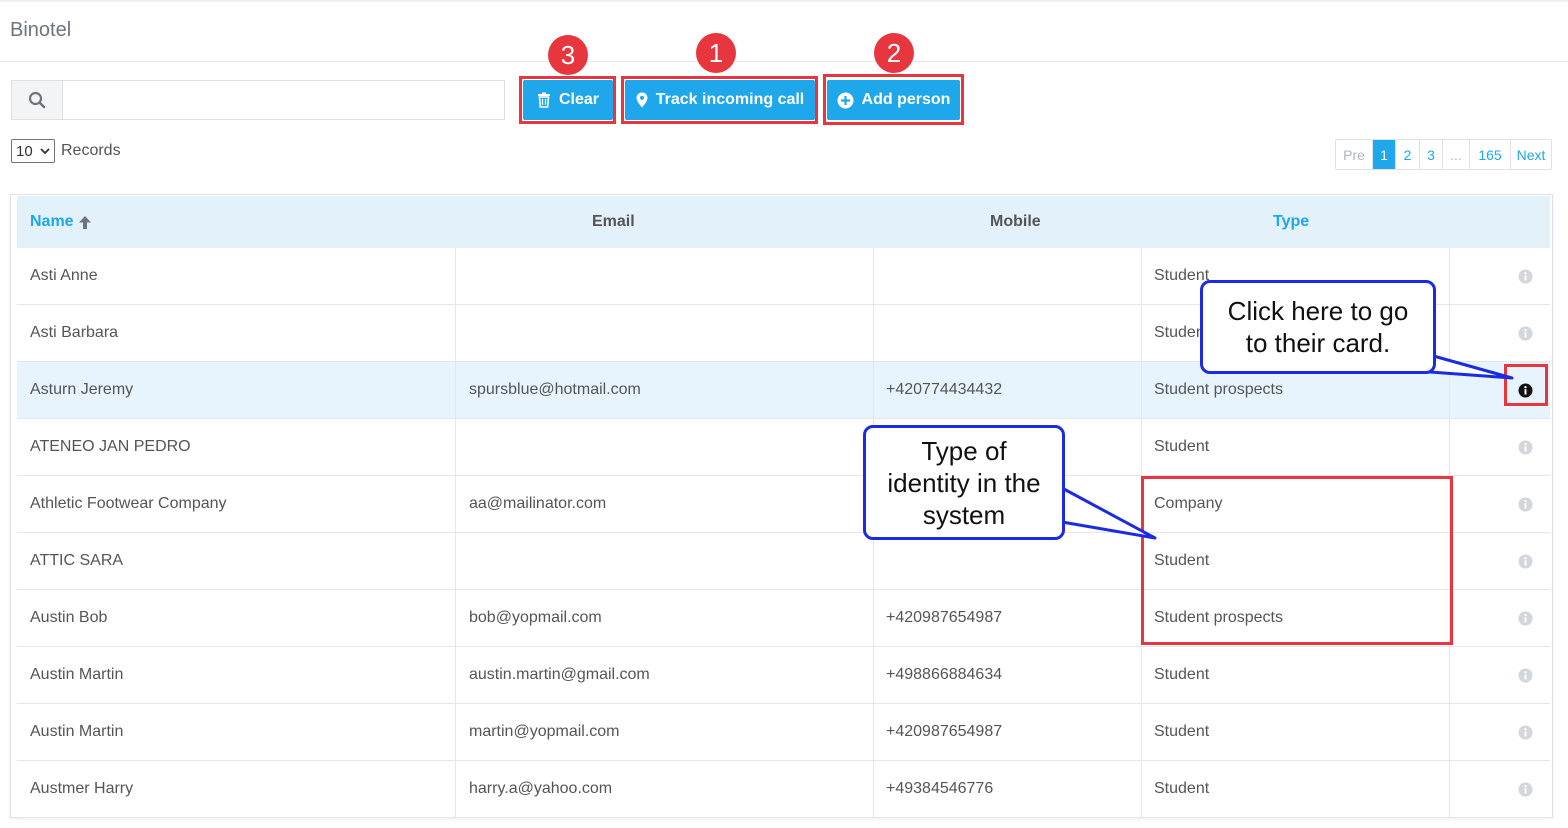 The image size is (1568, 828). Describe the element at coordinates (555, 389) in the screenshot. I see `cell-email: spursblue@hotmail.com` at that location.